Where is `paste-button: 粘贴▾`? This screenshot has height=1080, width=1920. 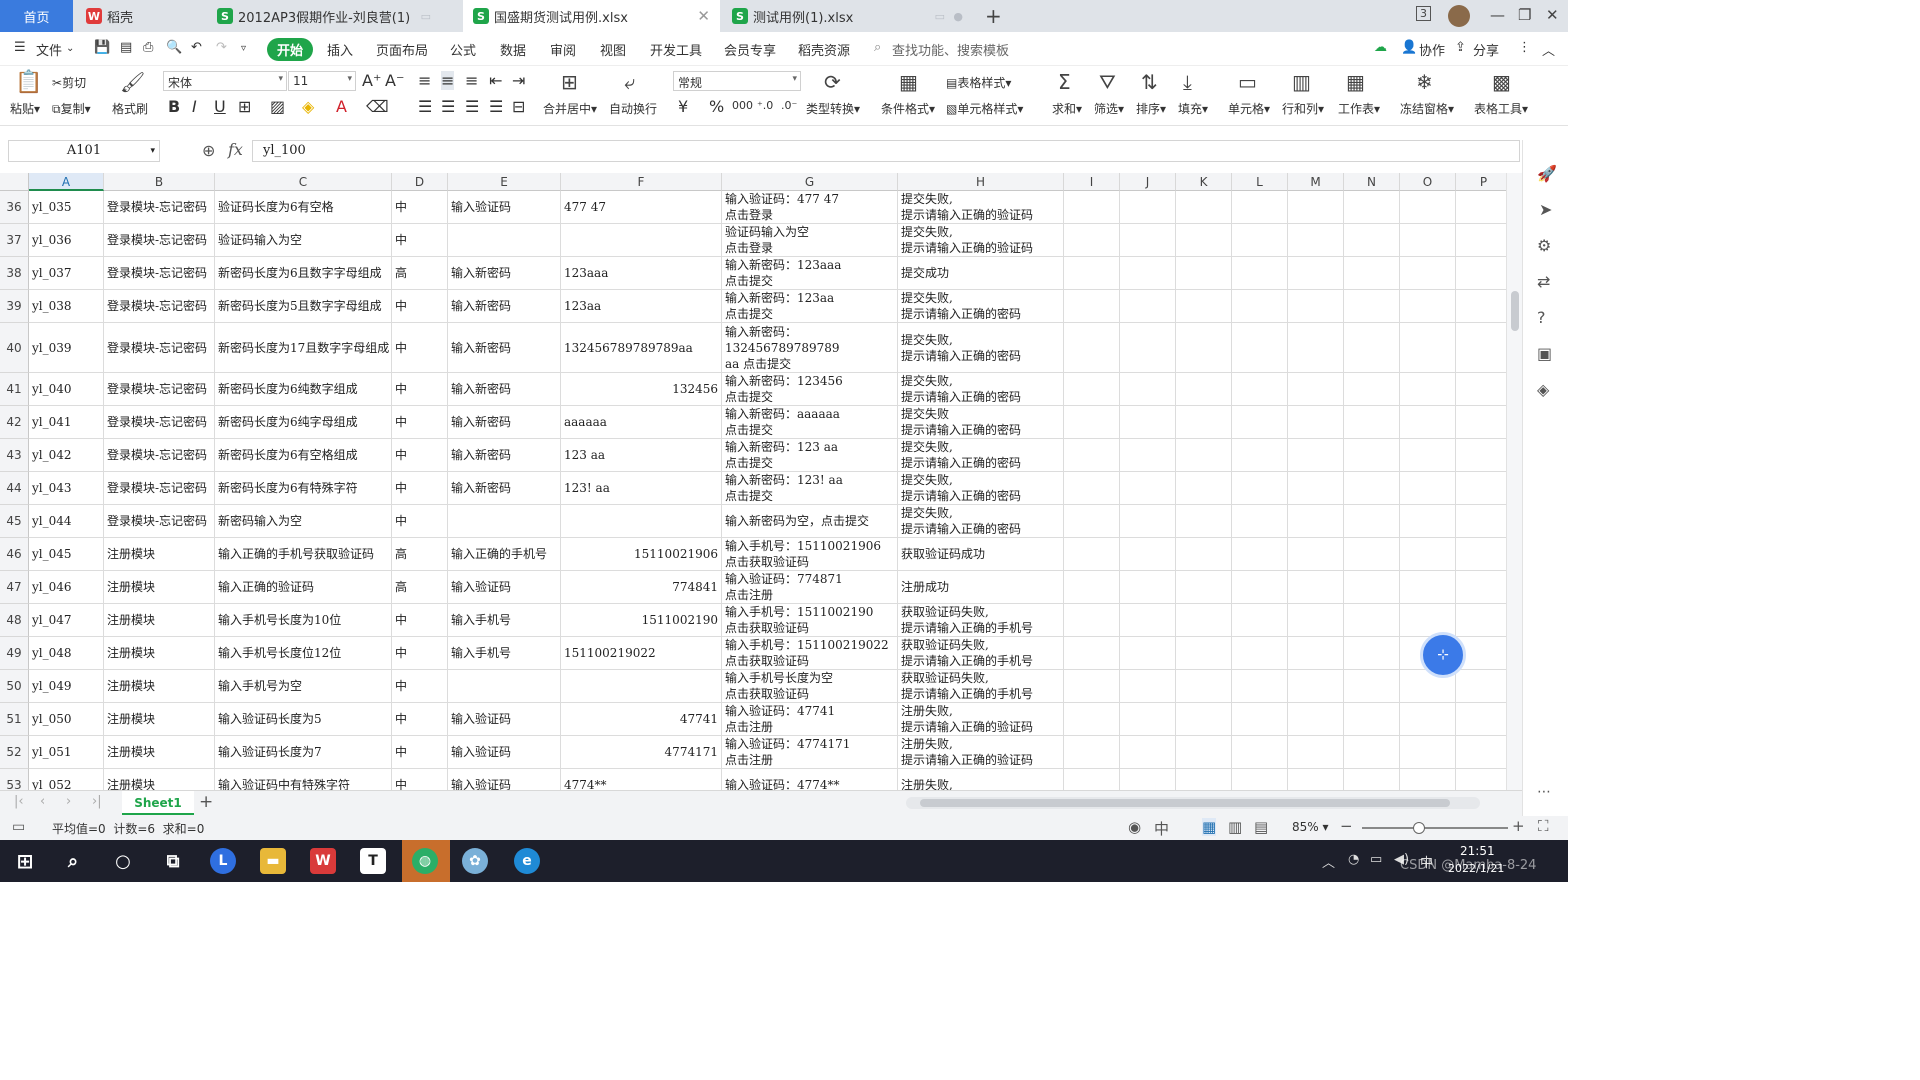
paste-button: 粘贴▾ is located at coordinates (25, 108).